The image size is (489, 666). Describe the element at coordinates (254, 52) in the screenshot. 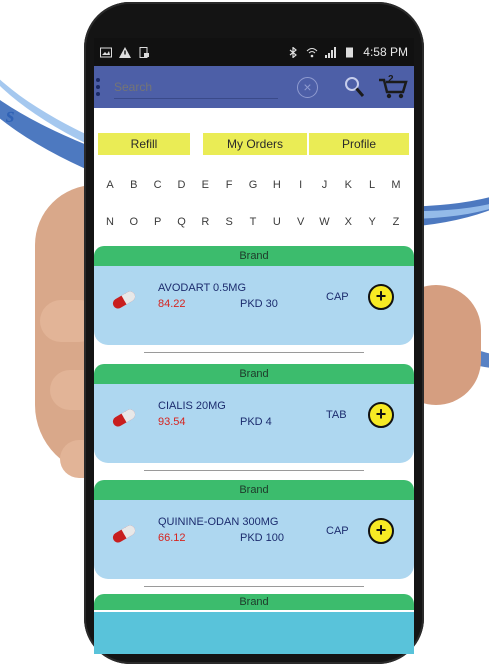

I see `status-bar: 4:58 PM` at that location.